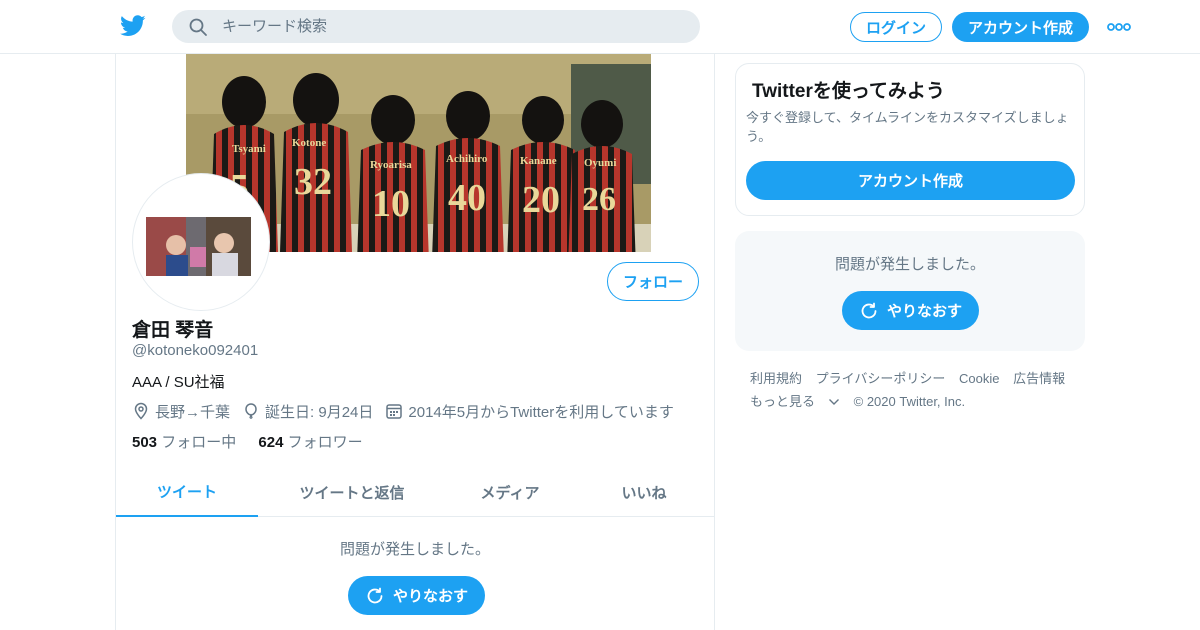 The height and width of the screenshot is (630, 1200). What do you see at coordinates (178, 382) in the screenshot?
I see `profile-bio: AAA / SU社福` at bounding box center [178, 382].